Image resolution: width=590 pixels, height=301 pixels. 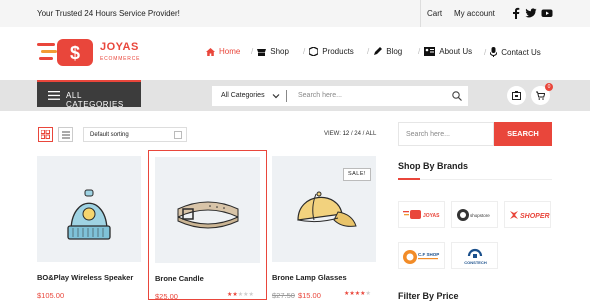 I want to click on nav-shop-label: Shop, so click(x=279, y=51).